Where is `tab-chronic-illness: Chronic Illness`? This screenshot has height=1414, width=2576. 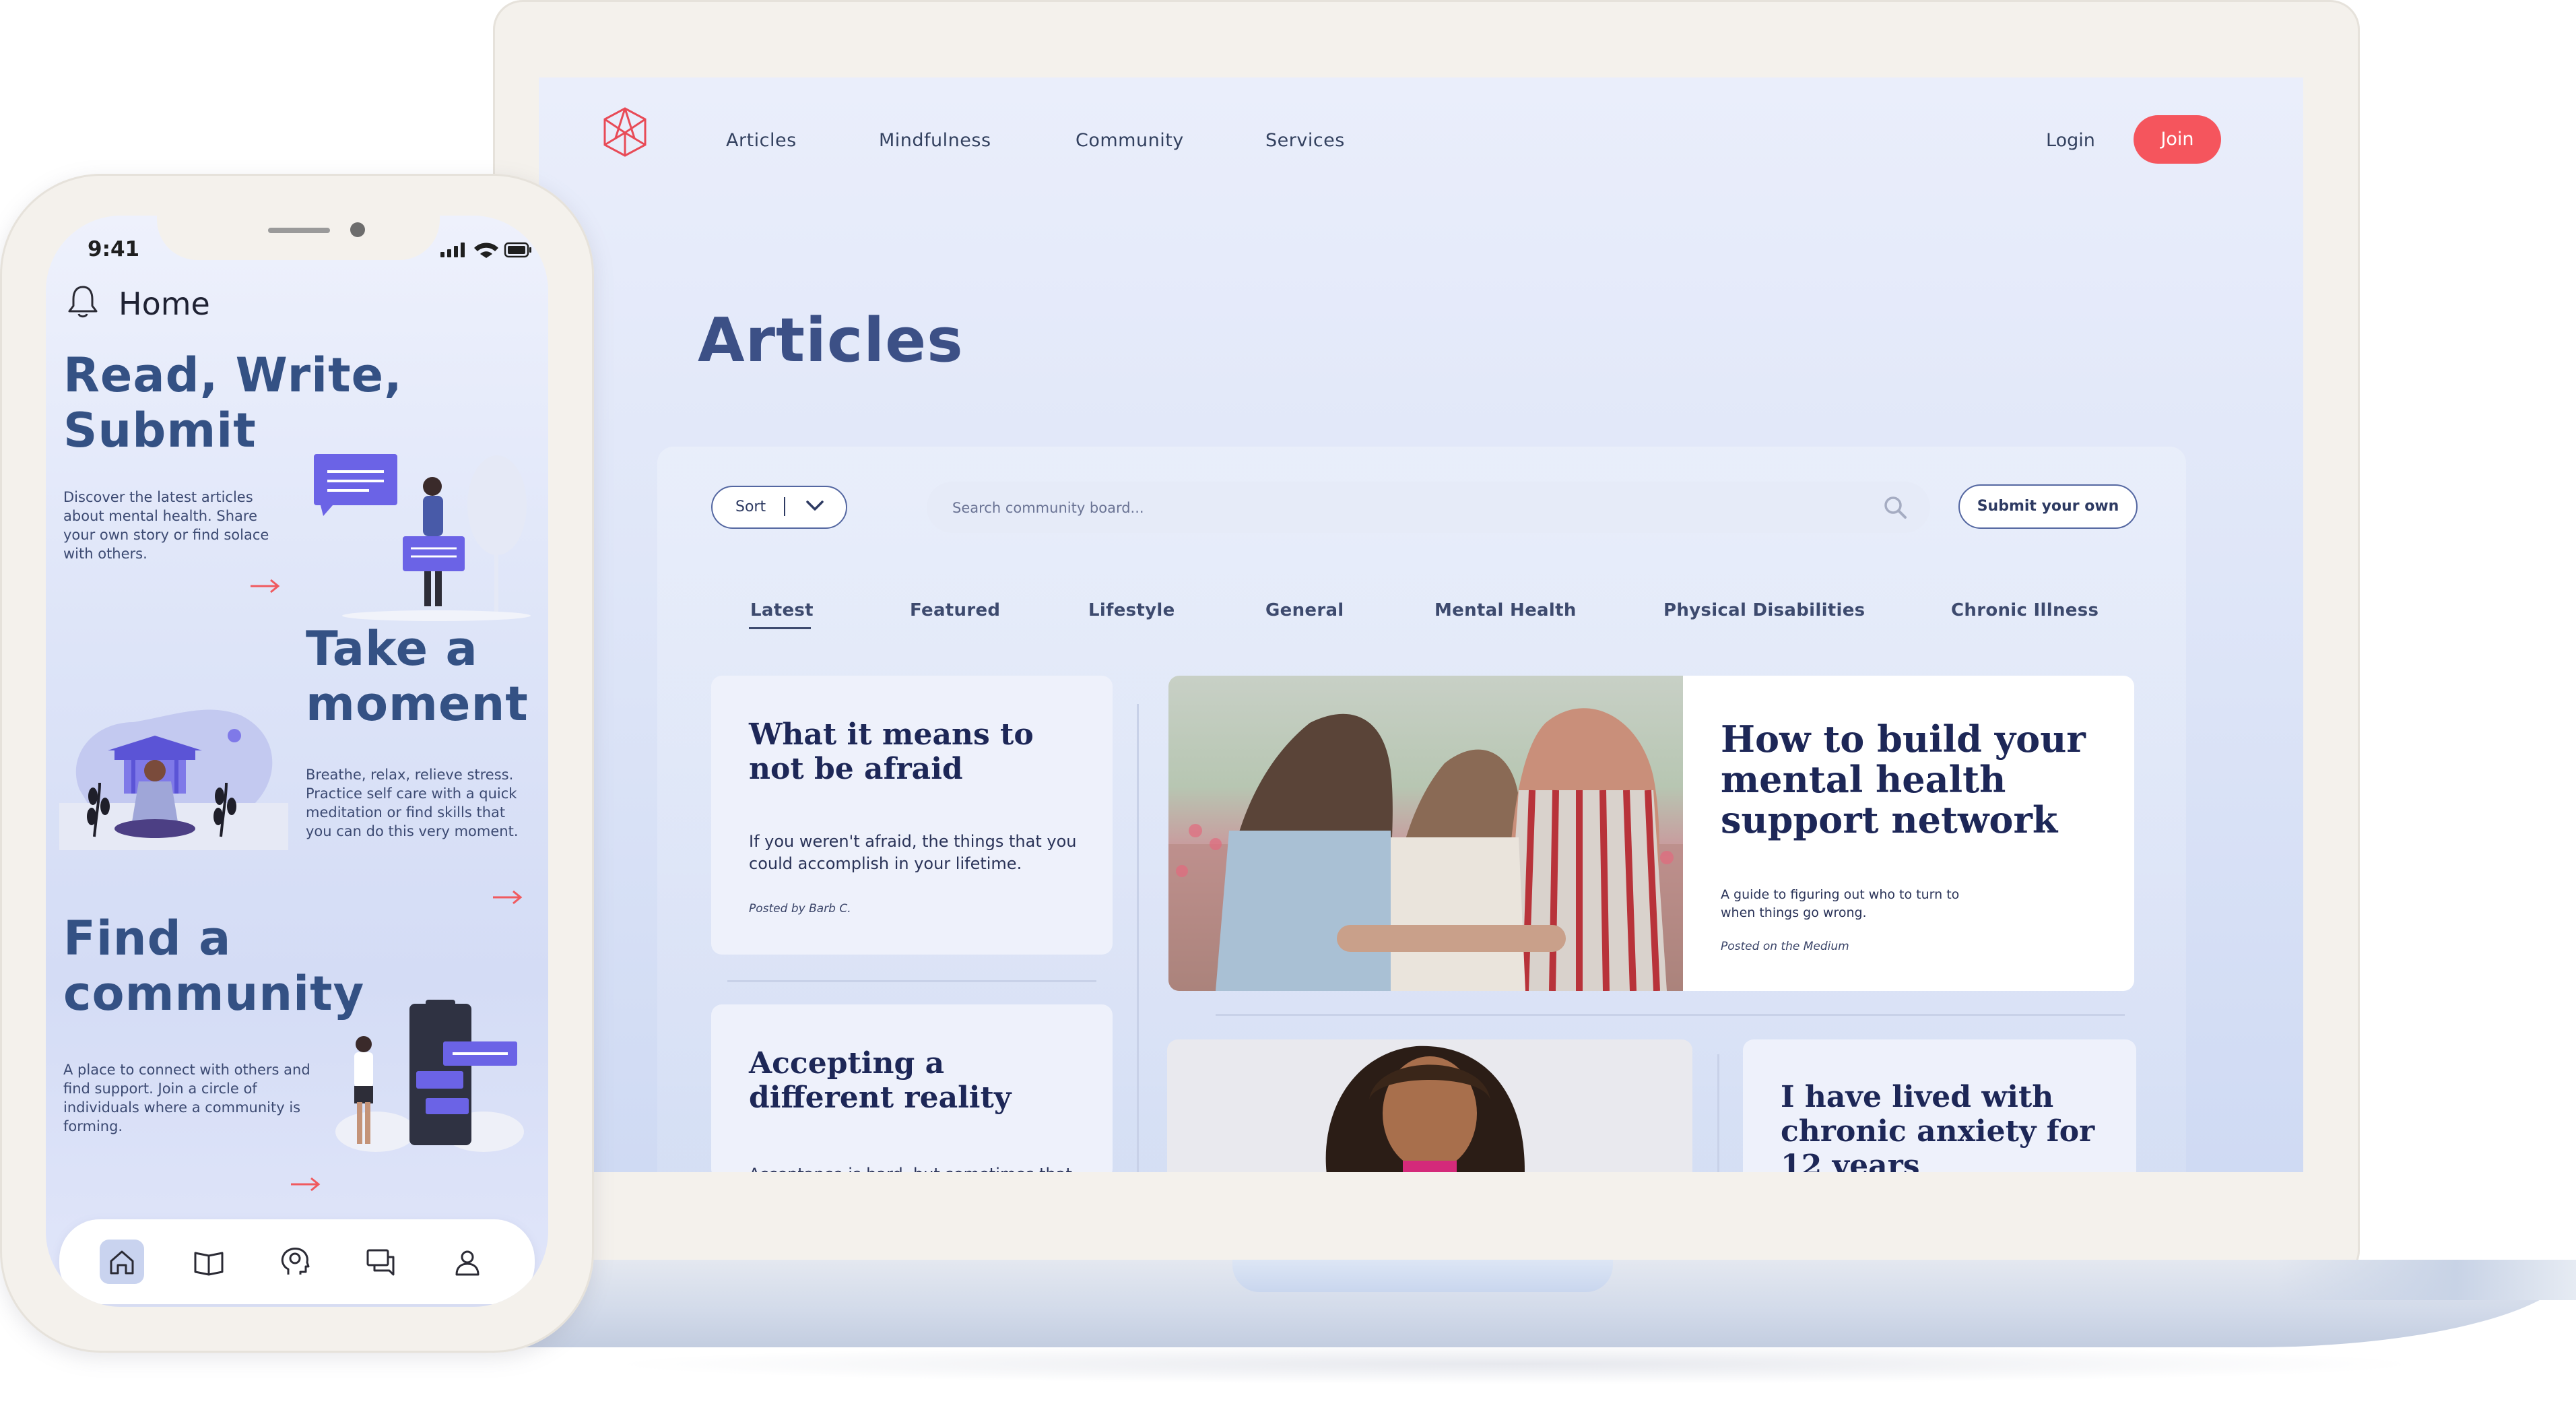
tab-chronic-illness: Chronic Illness is located at coordinates (2025, 610).